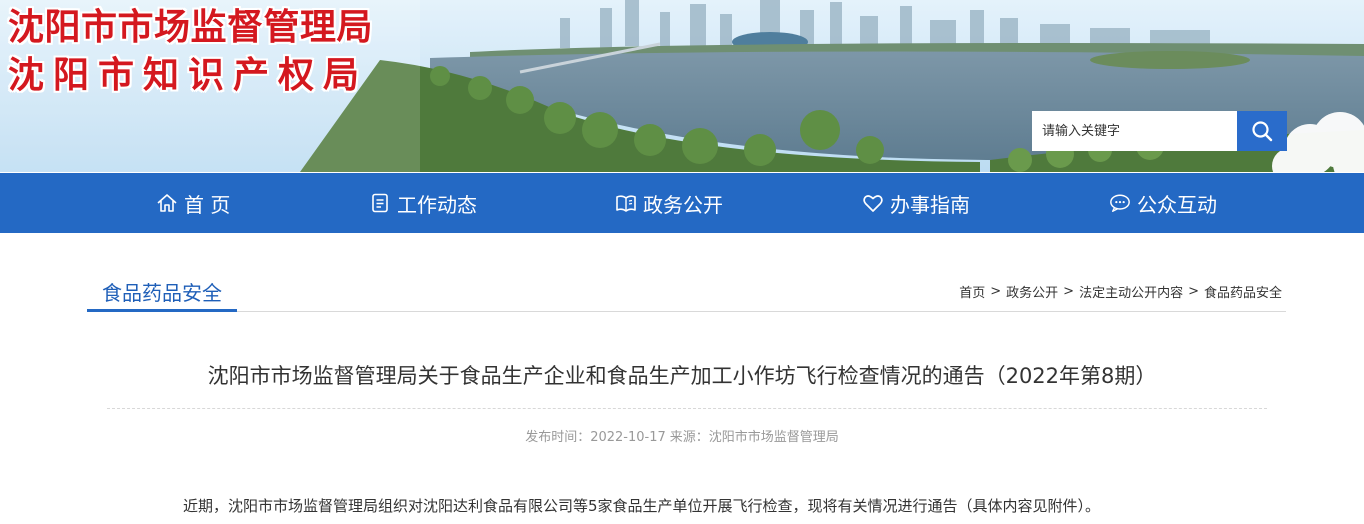 Image resolution: width=1364 pixels, height=524 pixels. What do you see at coordinates (558, 437) in the screenshot?
I see `publish-label: 发布时间：` at bounding box center [558, 437].